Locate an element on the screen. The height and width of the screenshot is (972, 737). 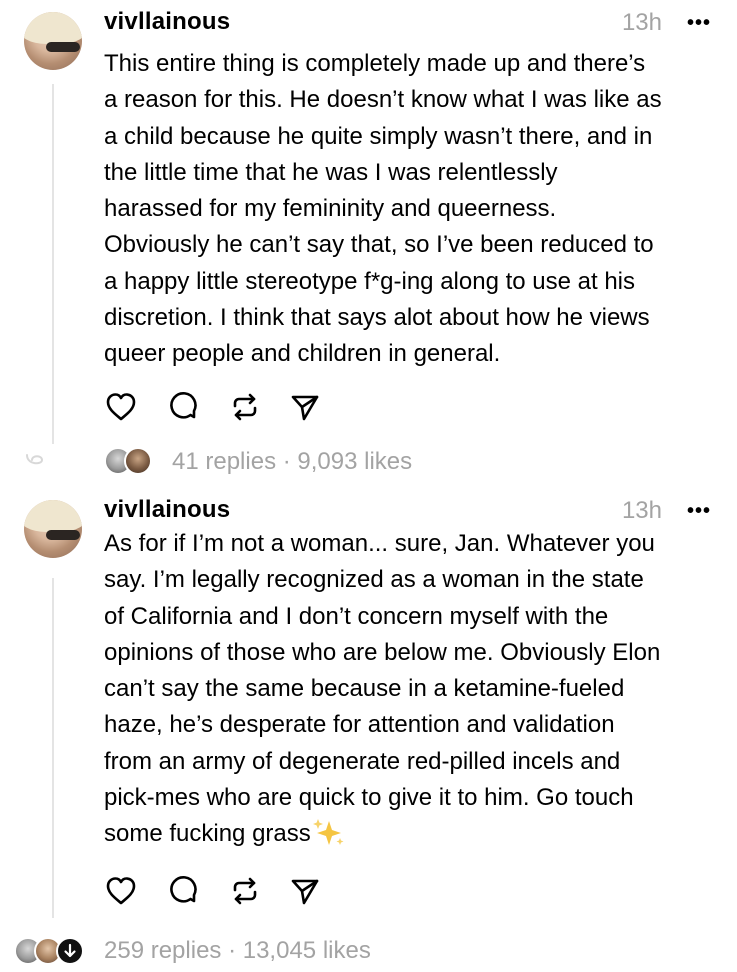
scroll-down-button is located at coordinates (70, 951).